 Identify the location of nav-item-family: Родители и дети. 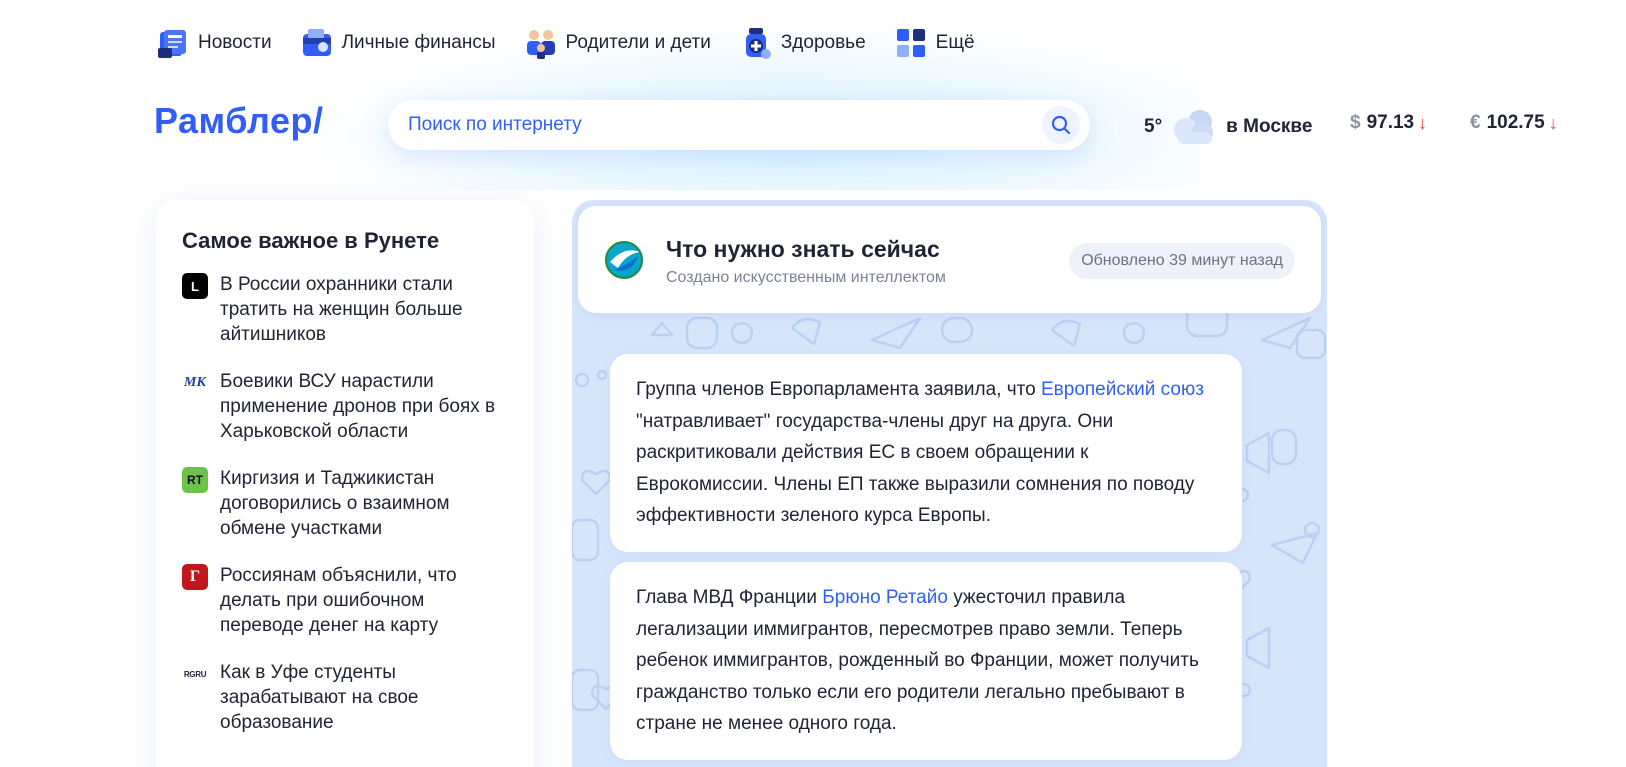
(617, 43).